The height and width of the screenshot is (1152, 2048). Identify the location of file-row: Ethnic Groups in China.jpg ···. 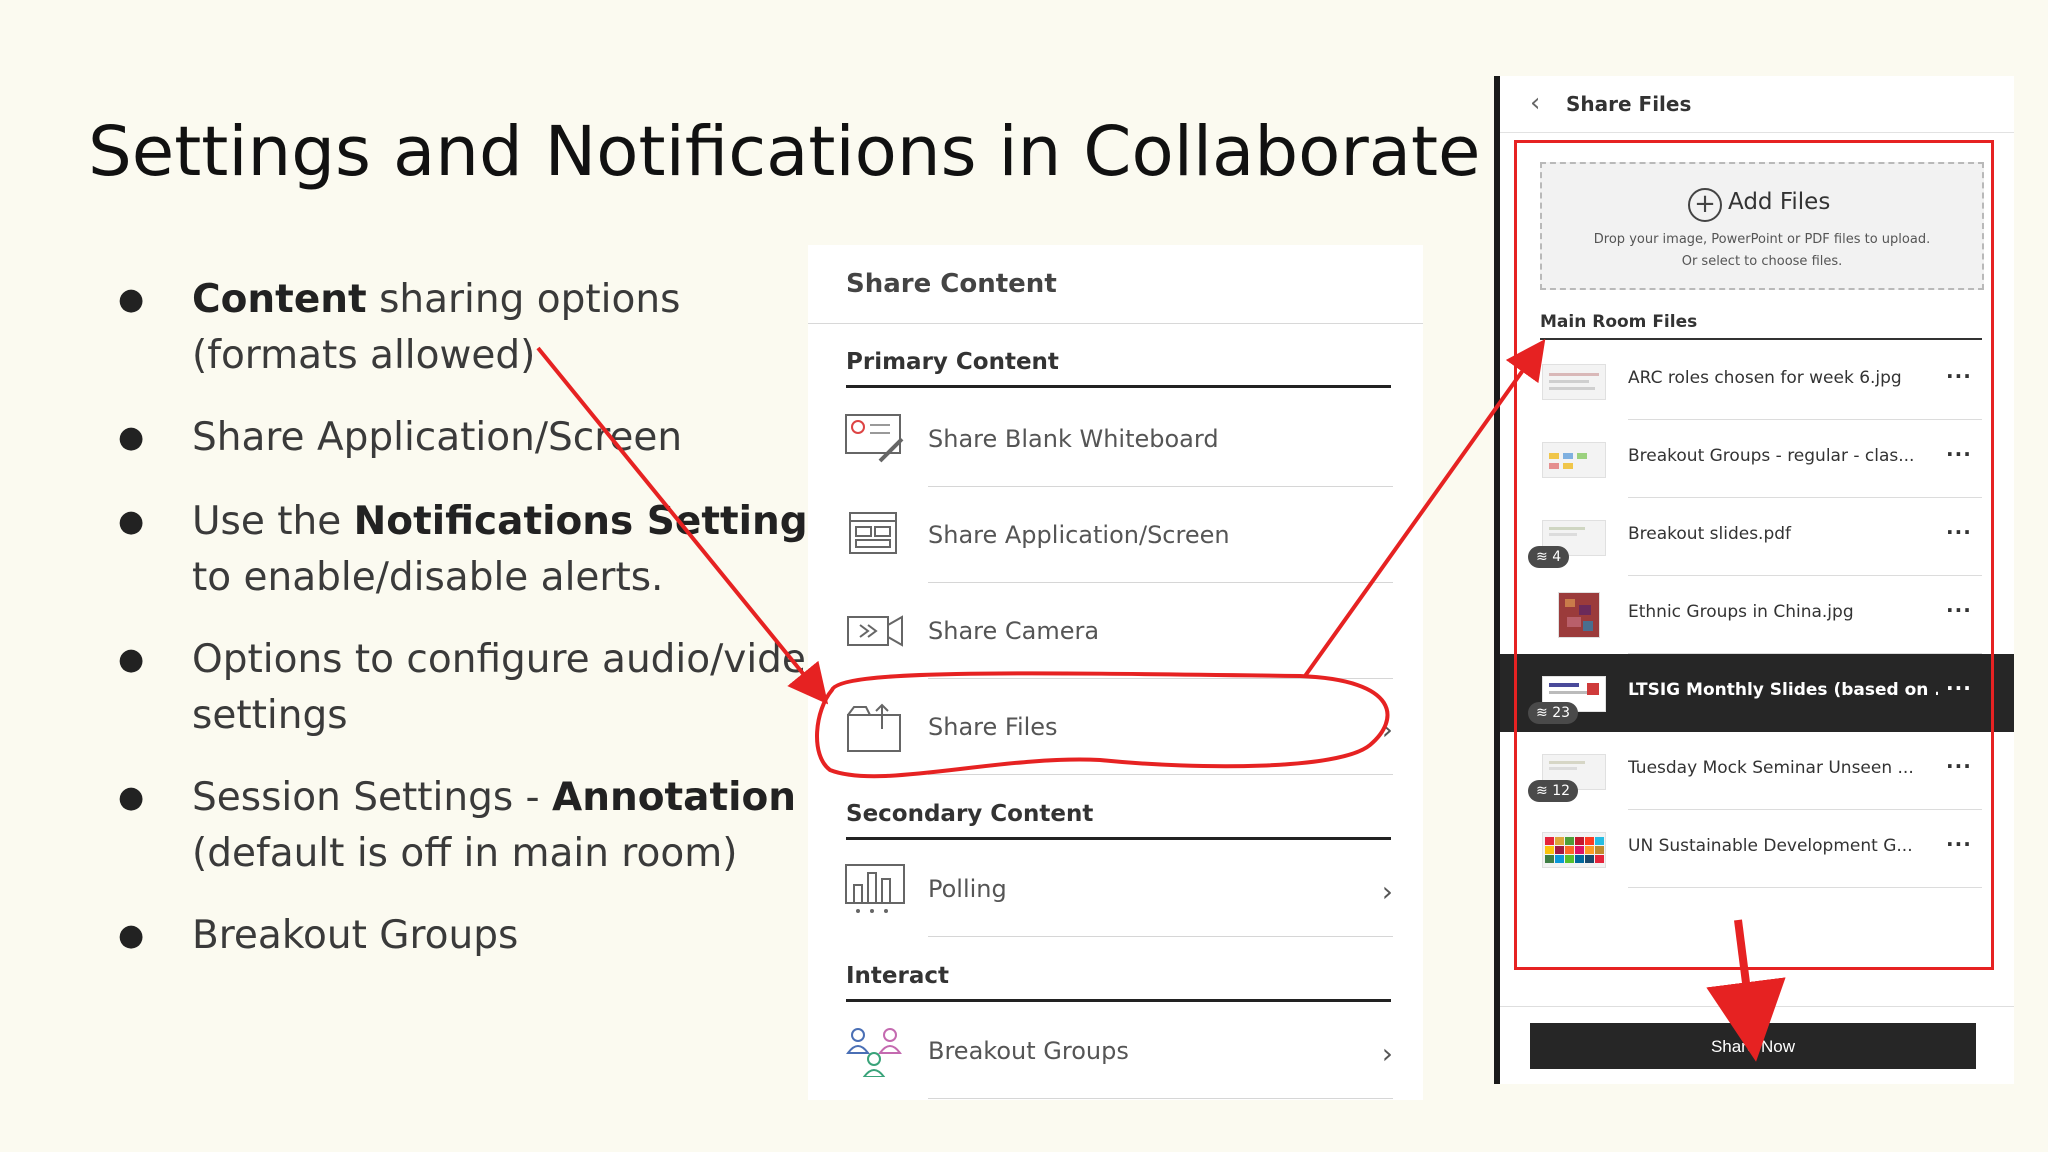
(1757, 615).